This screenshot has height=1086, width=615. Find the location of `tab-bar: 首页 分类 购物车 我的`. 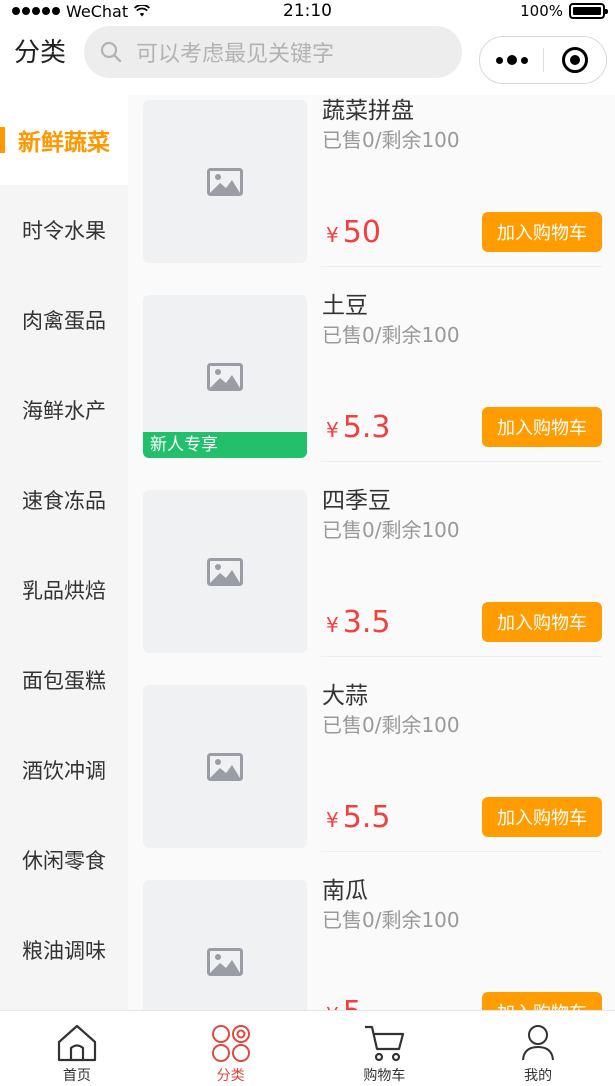

tab-bar: 首页 分类 购物车 我的 is located at coordinates (307, 1048).